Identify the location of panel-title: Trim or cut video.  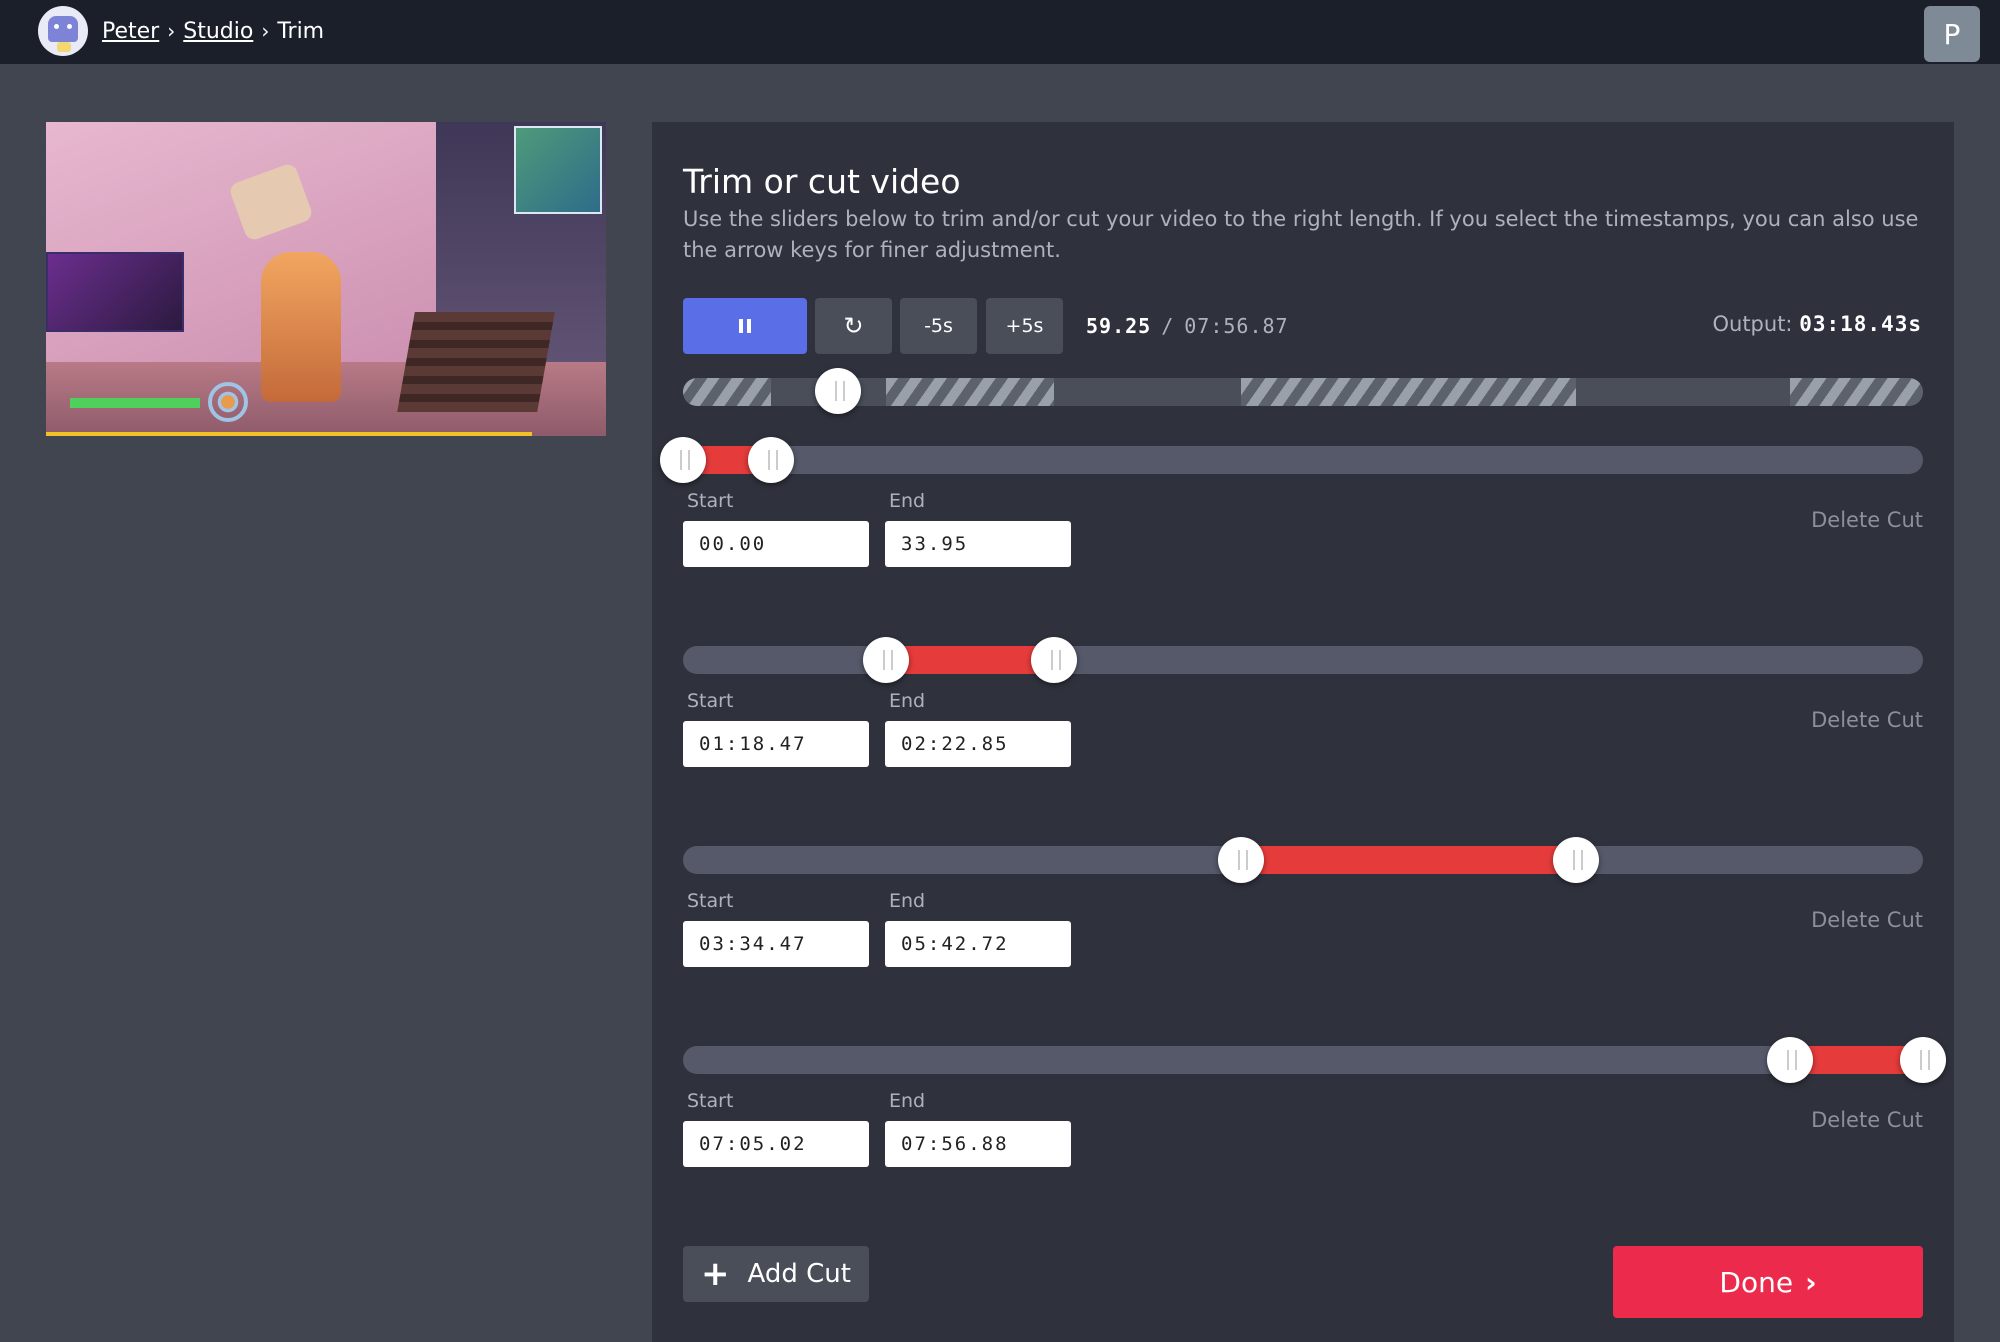
(822, 181).